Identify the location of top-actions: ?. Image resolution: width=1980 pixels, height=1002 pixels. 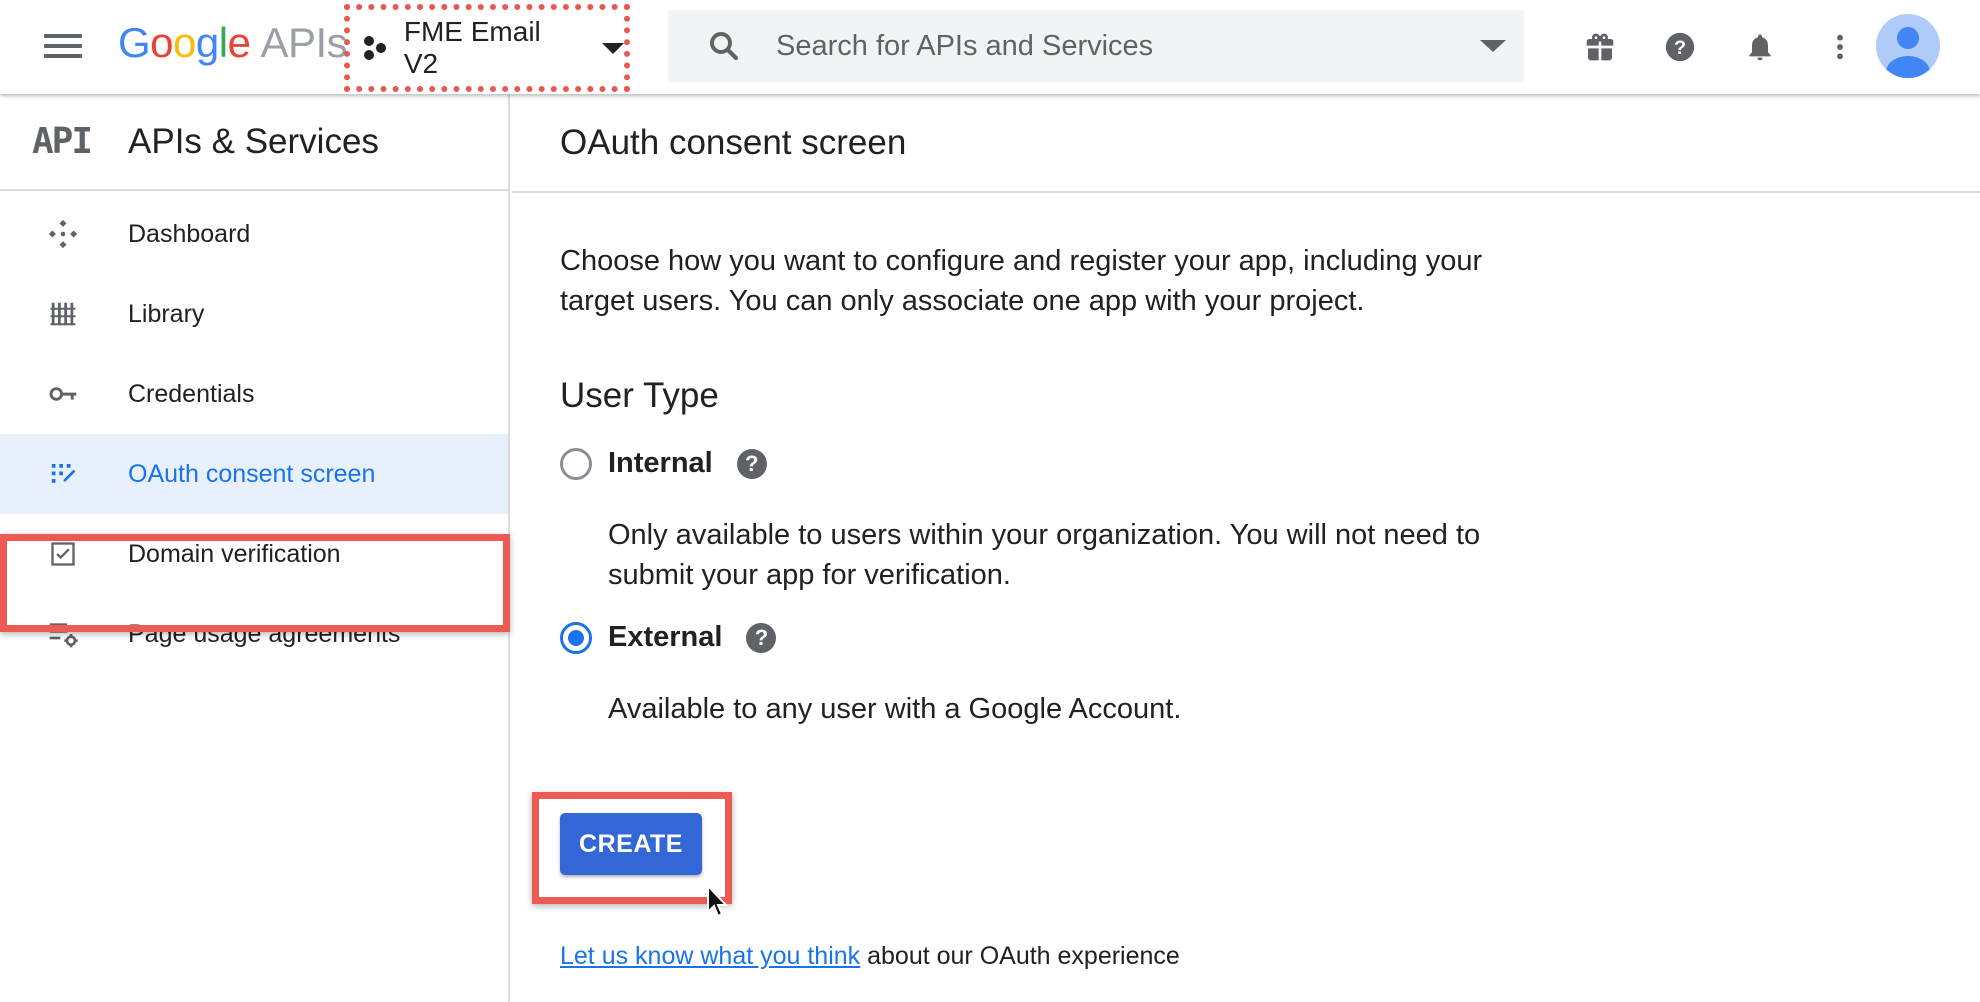
(1720, 47).